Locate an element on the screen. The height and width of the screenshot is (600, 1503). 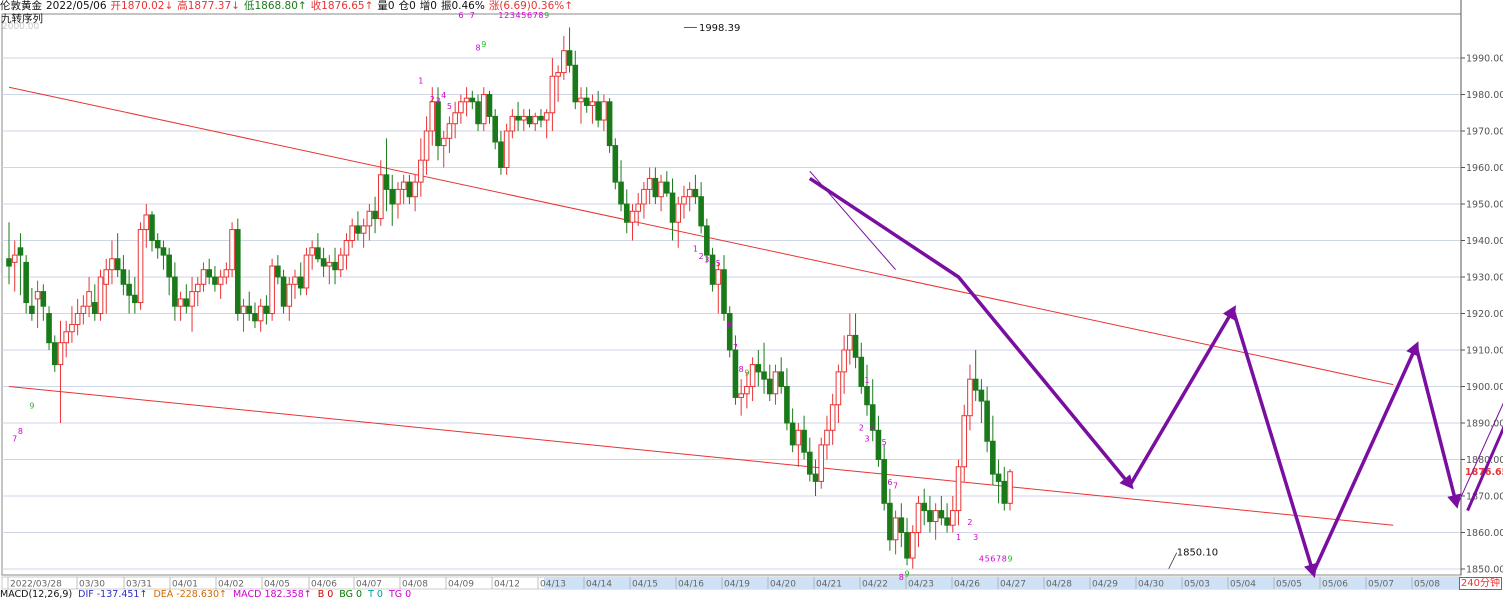
x-tick-label: 04/30 is located at coordinates (1151, 585).